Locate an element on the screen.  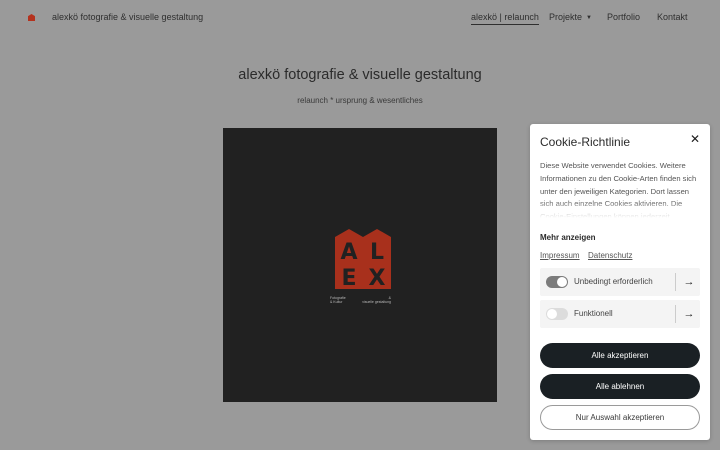
functional-toggle is located at coordinates (557, 314).